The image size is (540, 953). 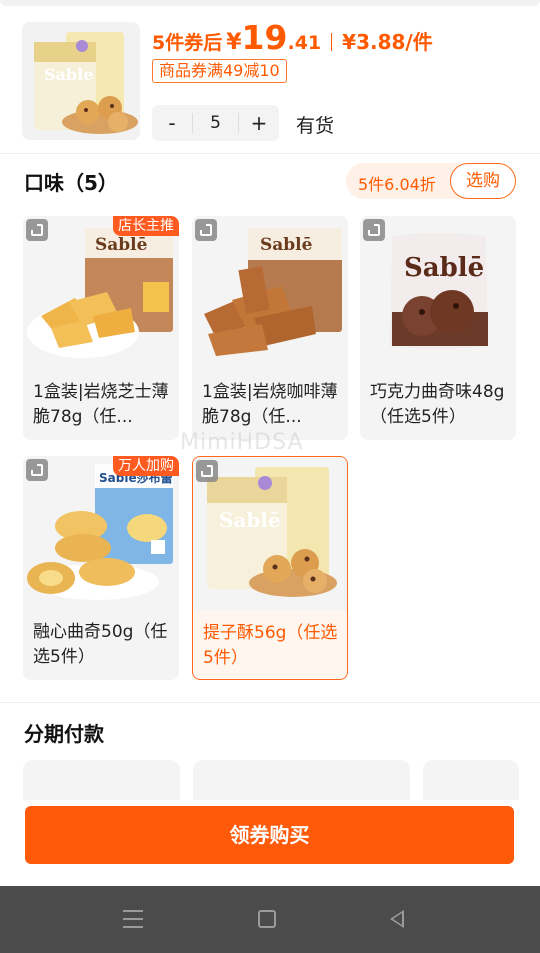 I want to click on flavor-option-label: 巧克力曲奇味48g（任选5件）, so click(x=437, y=404).